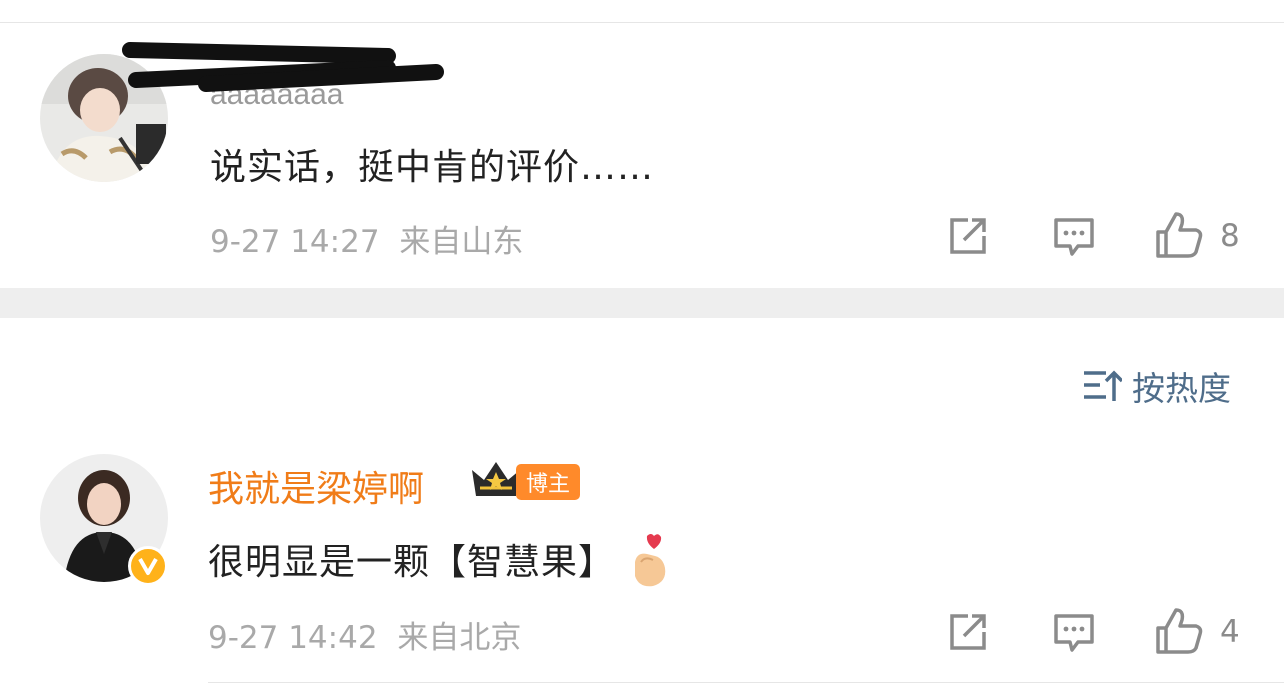 The image size is (1284, 692). I want to click on comment-location: 来自北京, so click(459, 638).